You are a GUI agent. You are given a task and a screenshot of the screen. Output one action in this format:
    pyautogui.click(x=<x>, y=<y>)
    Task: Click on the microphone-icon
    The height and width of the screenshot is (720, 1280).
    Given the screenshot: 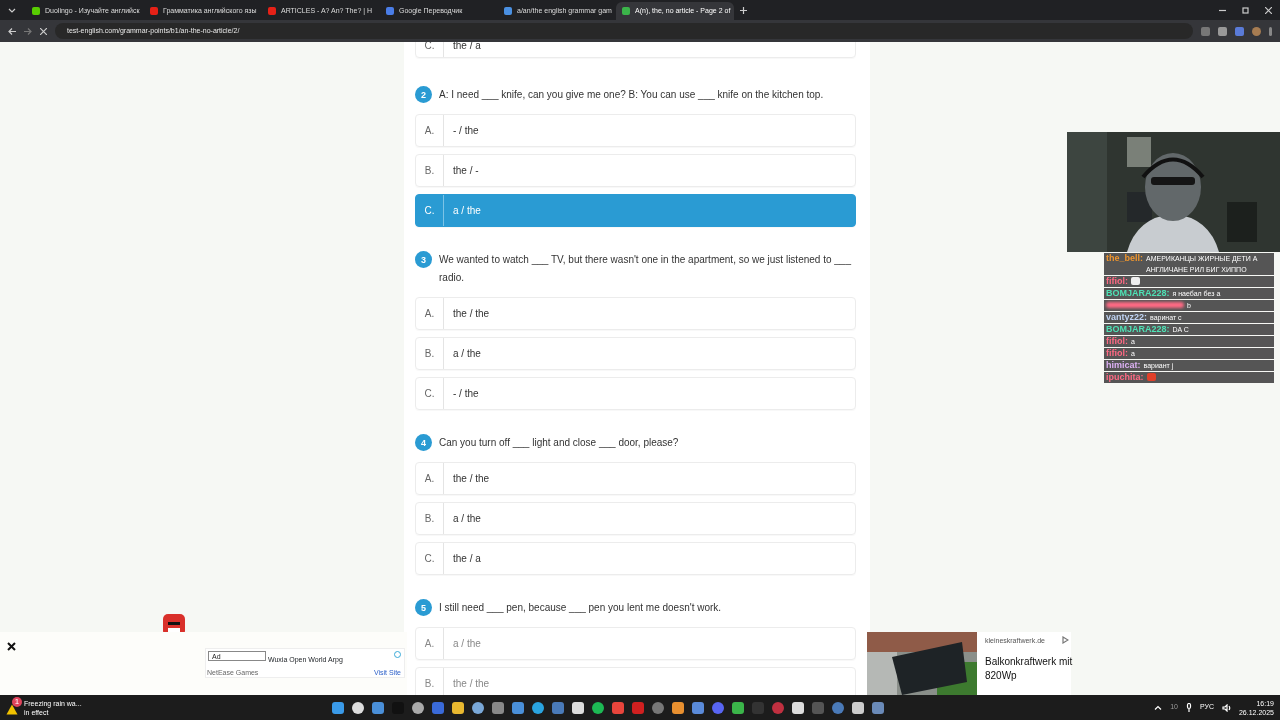 What is the action you would take?
    pyautogui.click(x=1188, y=707)
    